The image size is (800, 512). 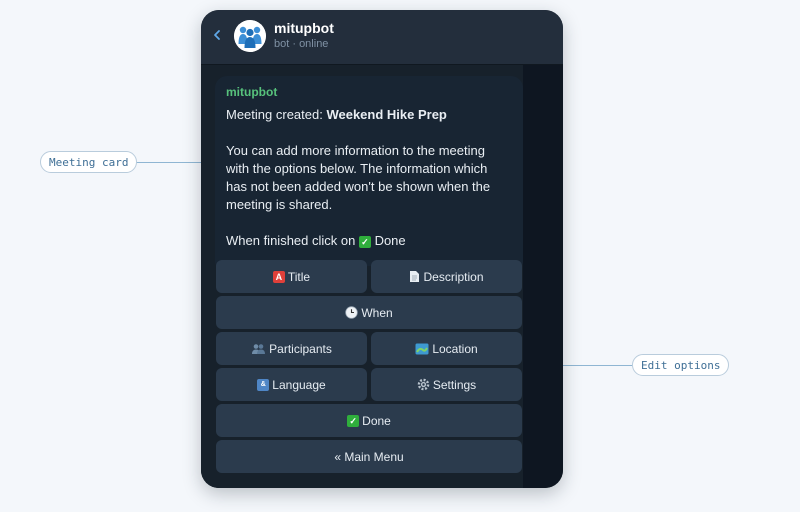 I want to click on clock-icon, so click(x=352, y=312).